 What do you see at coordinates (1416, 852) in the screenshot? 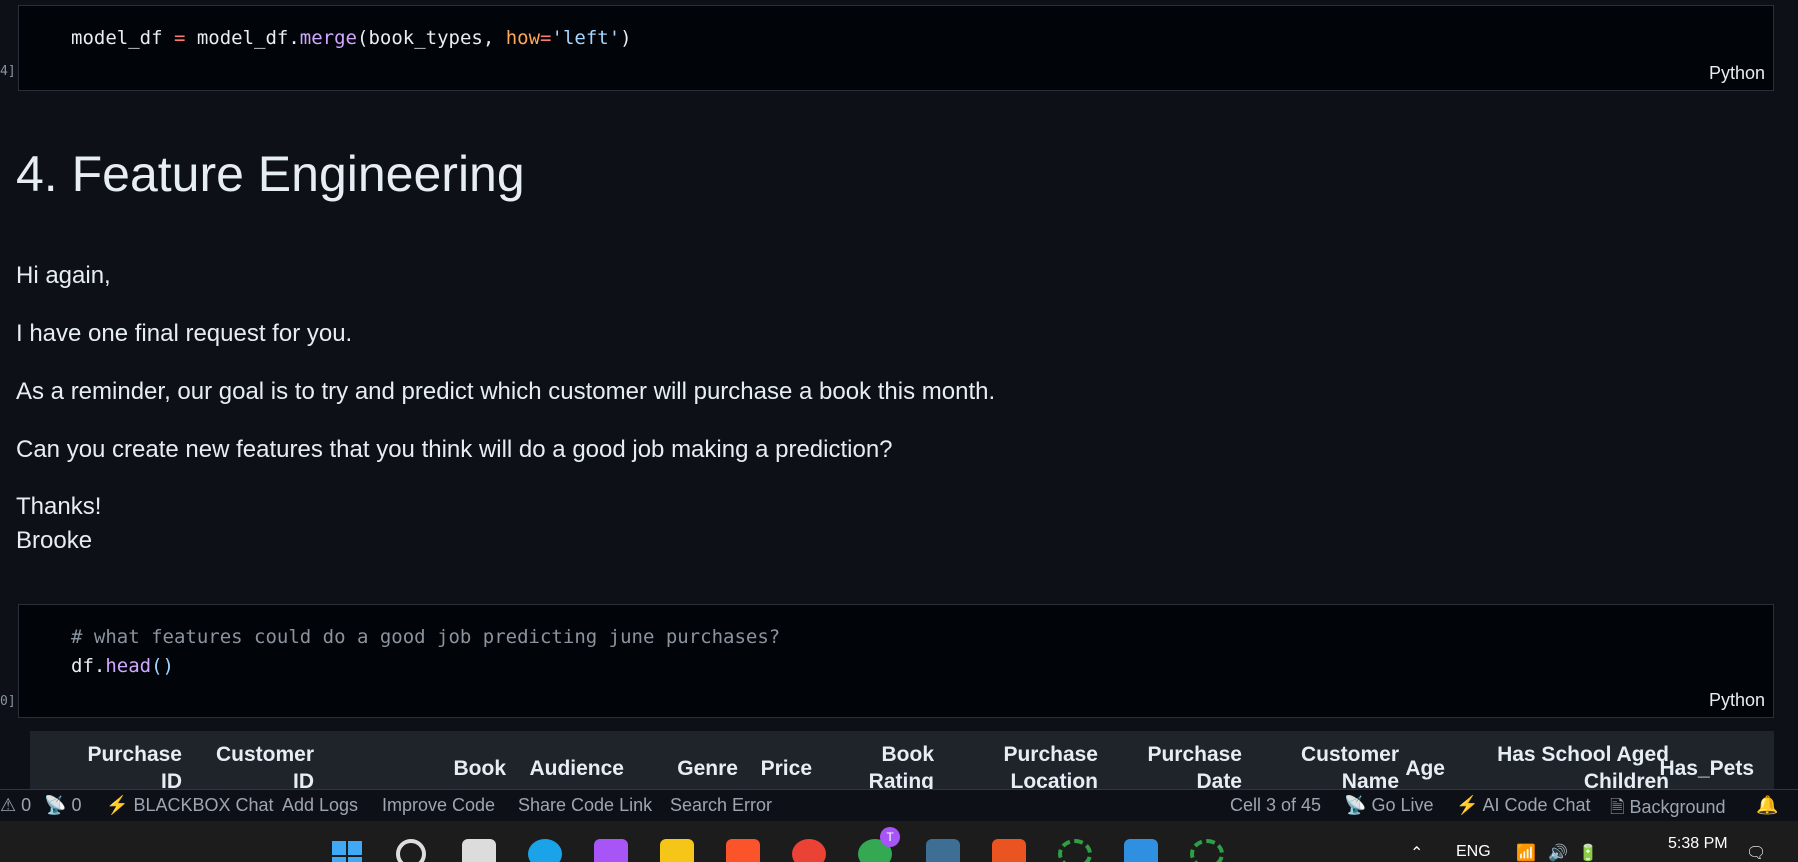
I see `tray-overflow-icon: ⌃` at bounding box center [1416, 852].